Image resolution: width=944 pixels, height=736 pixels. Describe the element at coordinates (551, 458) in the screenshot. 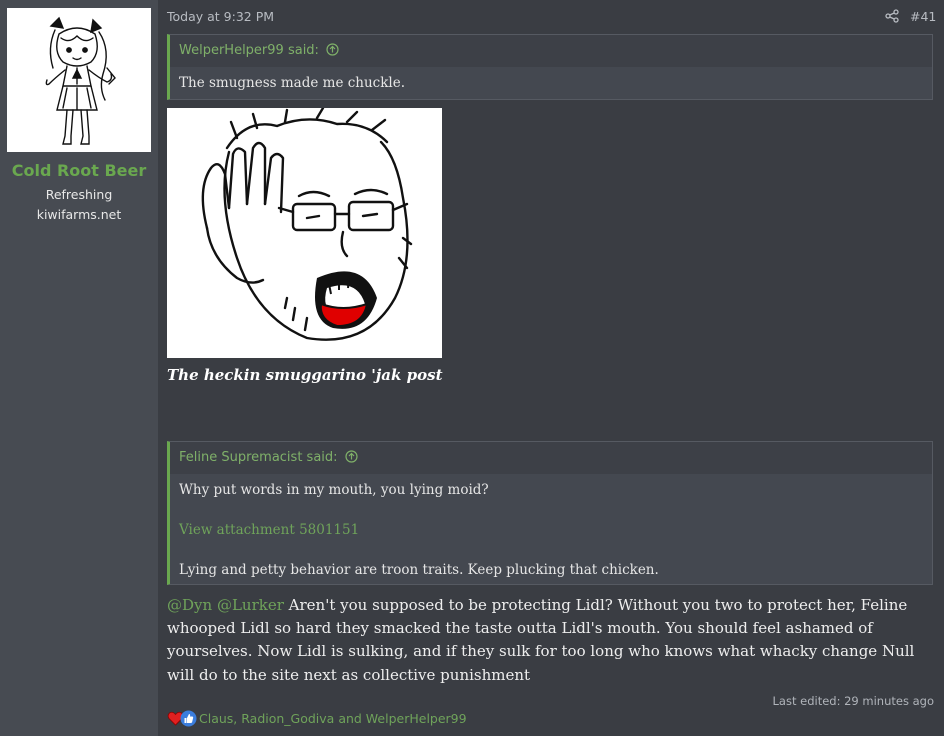

I see `quote-author: Feline Supremacist said:` at that location.